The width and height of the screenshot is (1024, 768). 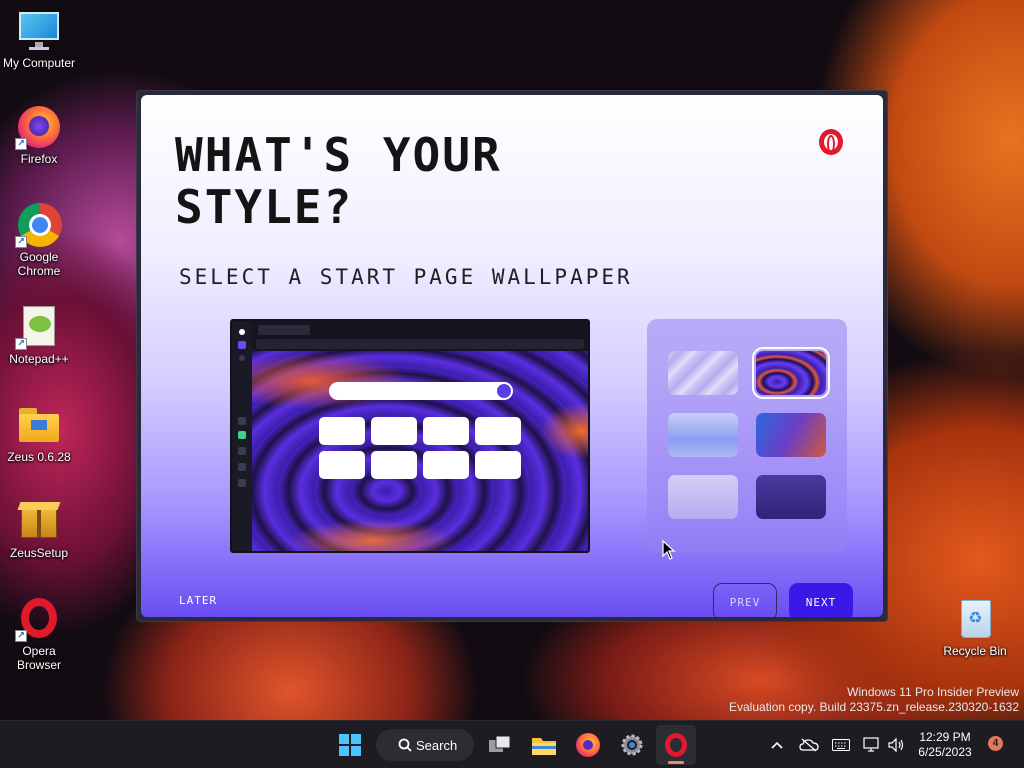 I want to click on tray-keyboard, so click(x=841, y=745).